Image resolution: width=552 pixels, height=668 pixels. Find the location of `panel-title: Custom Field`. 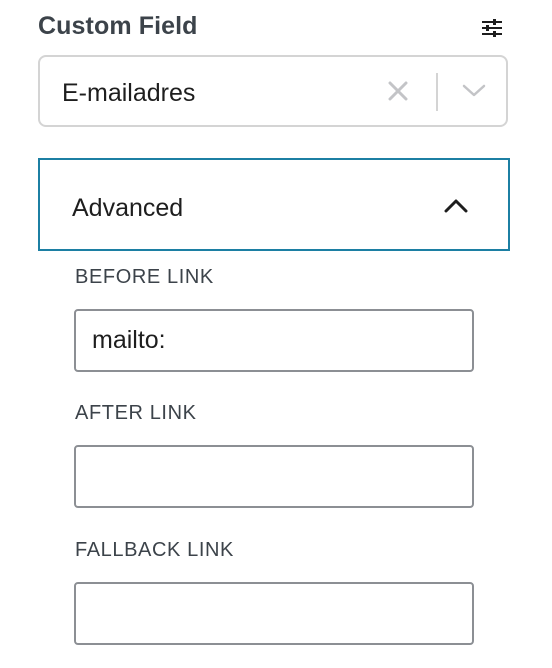

panel-title: Custom Field is located at coordinates (118, 26).